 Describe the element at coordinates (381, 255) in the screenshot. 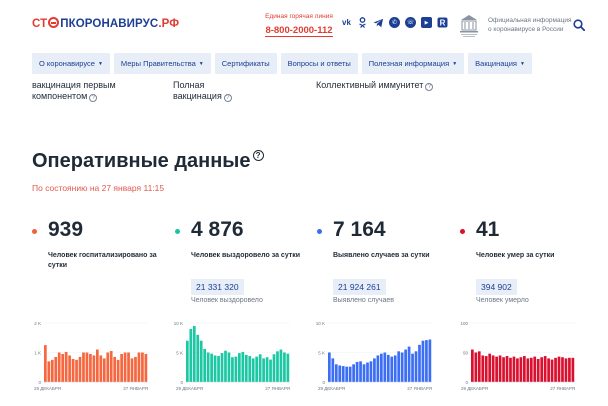

I see `stat-description: Выявлено случаев за сутки` at that location.